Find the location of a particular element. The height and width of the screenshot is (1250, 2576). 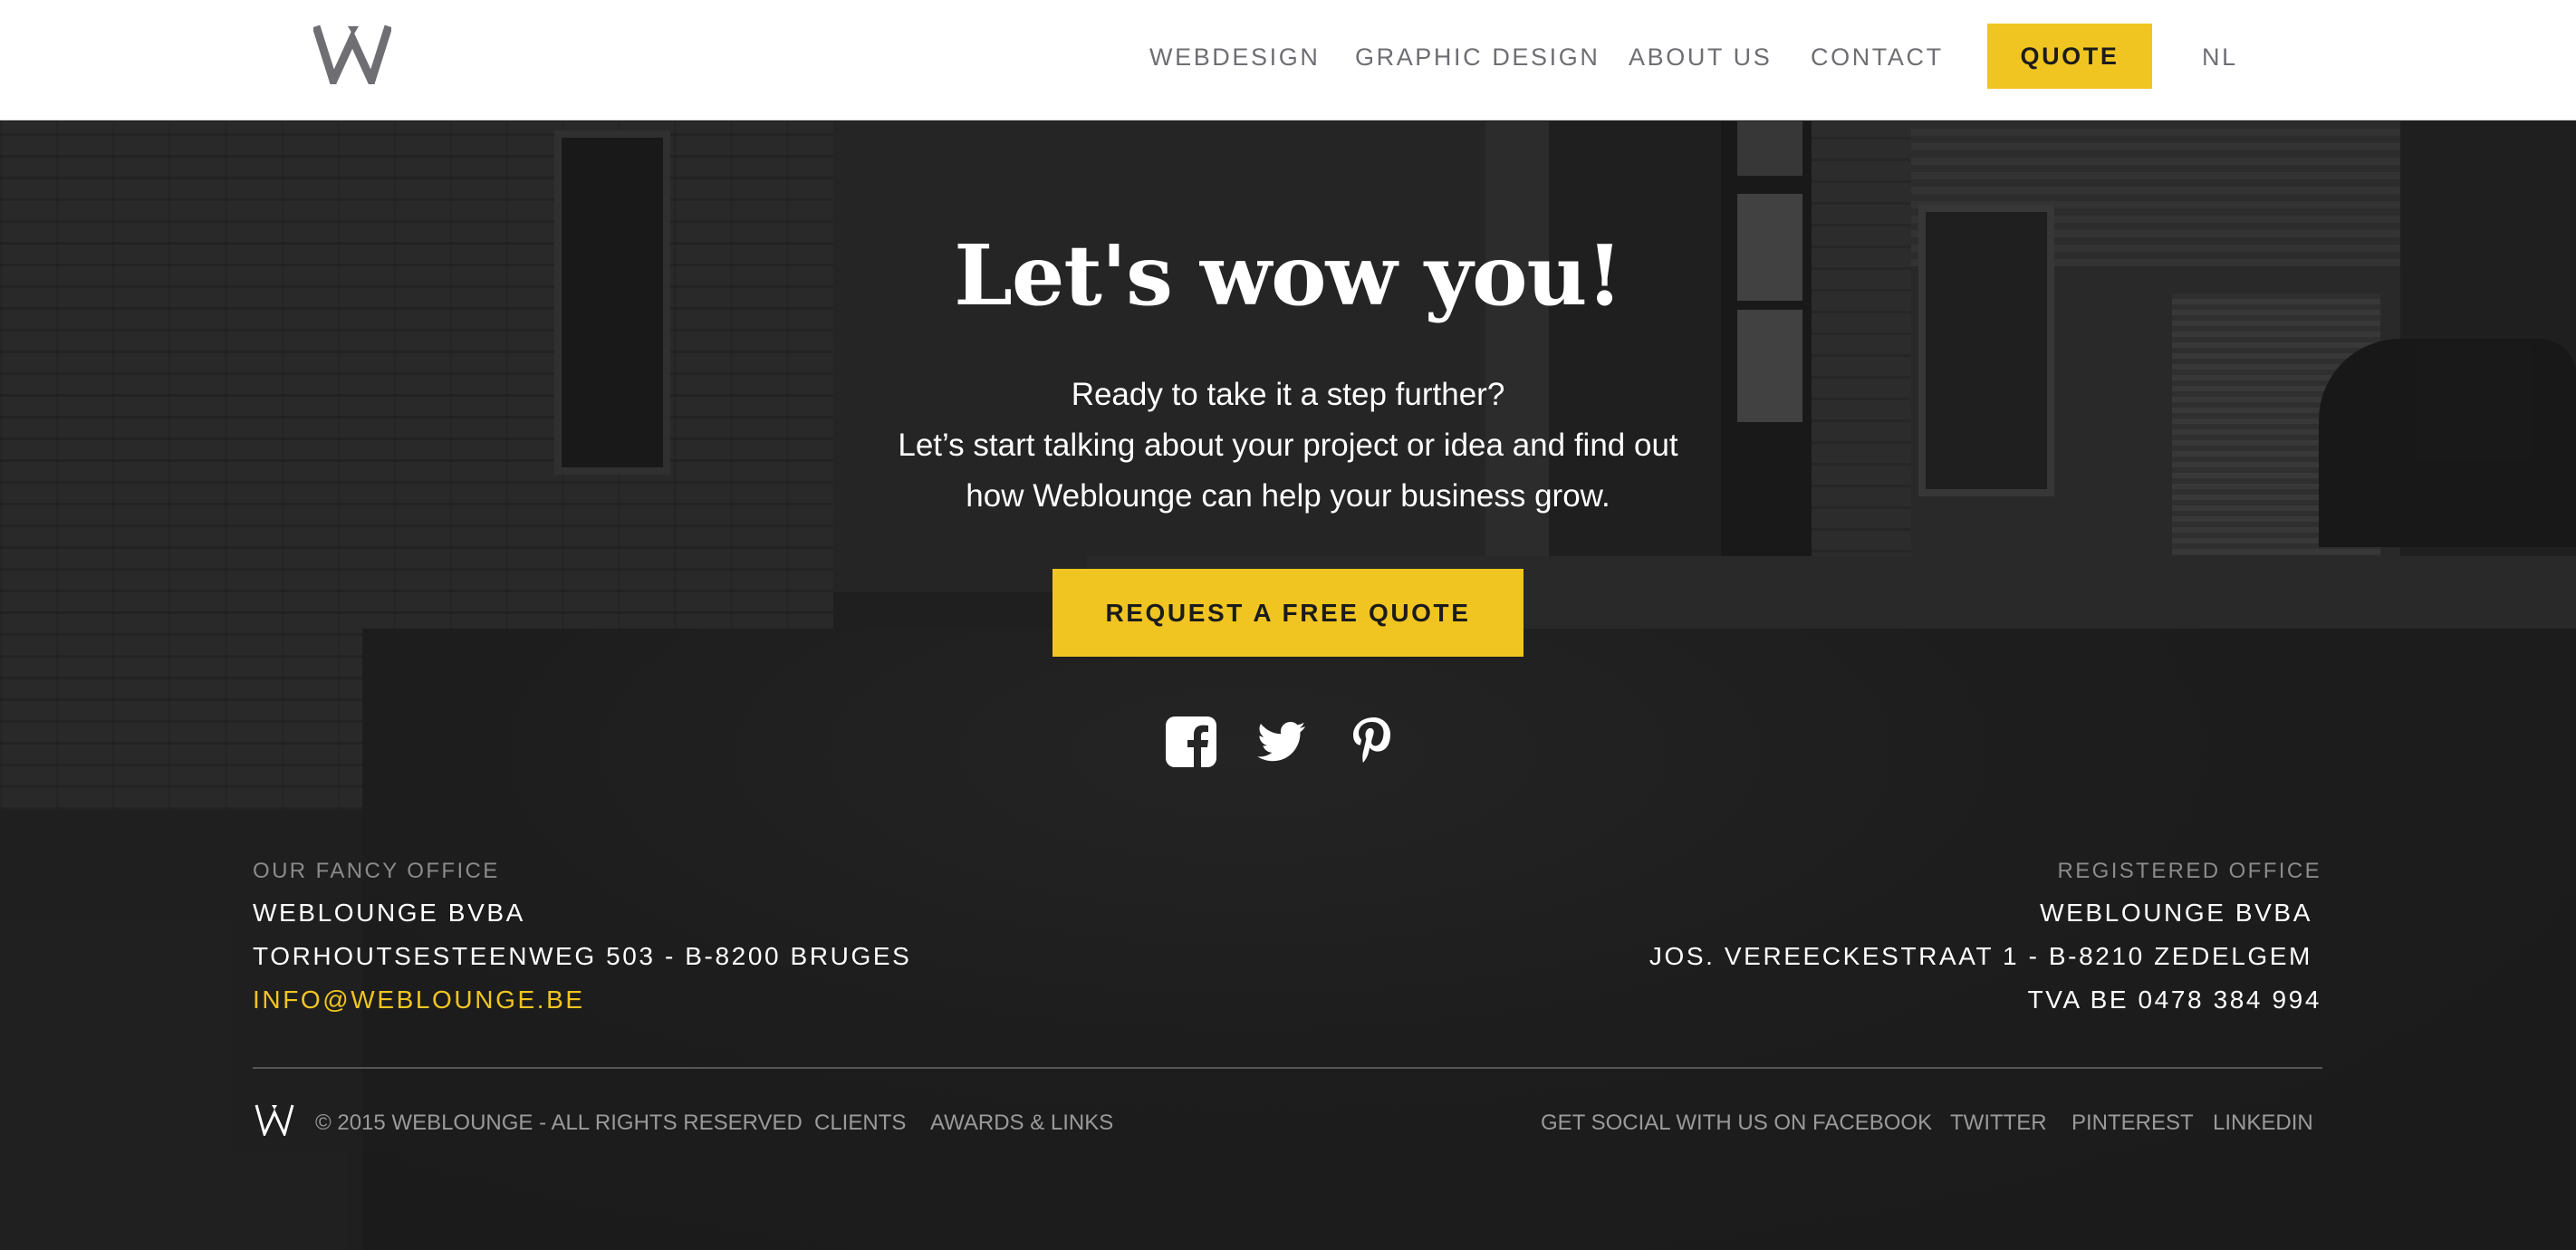

nav-about-us: ABOUT US is located at coordinates (1700, 58).